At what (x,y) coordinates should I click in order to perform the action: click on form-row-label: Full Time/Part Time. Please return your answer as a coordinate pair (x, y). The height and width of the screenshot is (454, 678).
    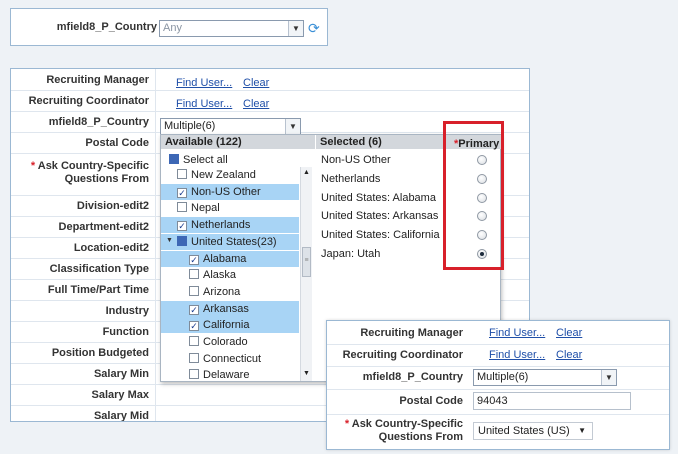
    Looking at the image, I should click on (98, 290).